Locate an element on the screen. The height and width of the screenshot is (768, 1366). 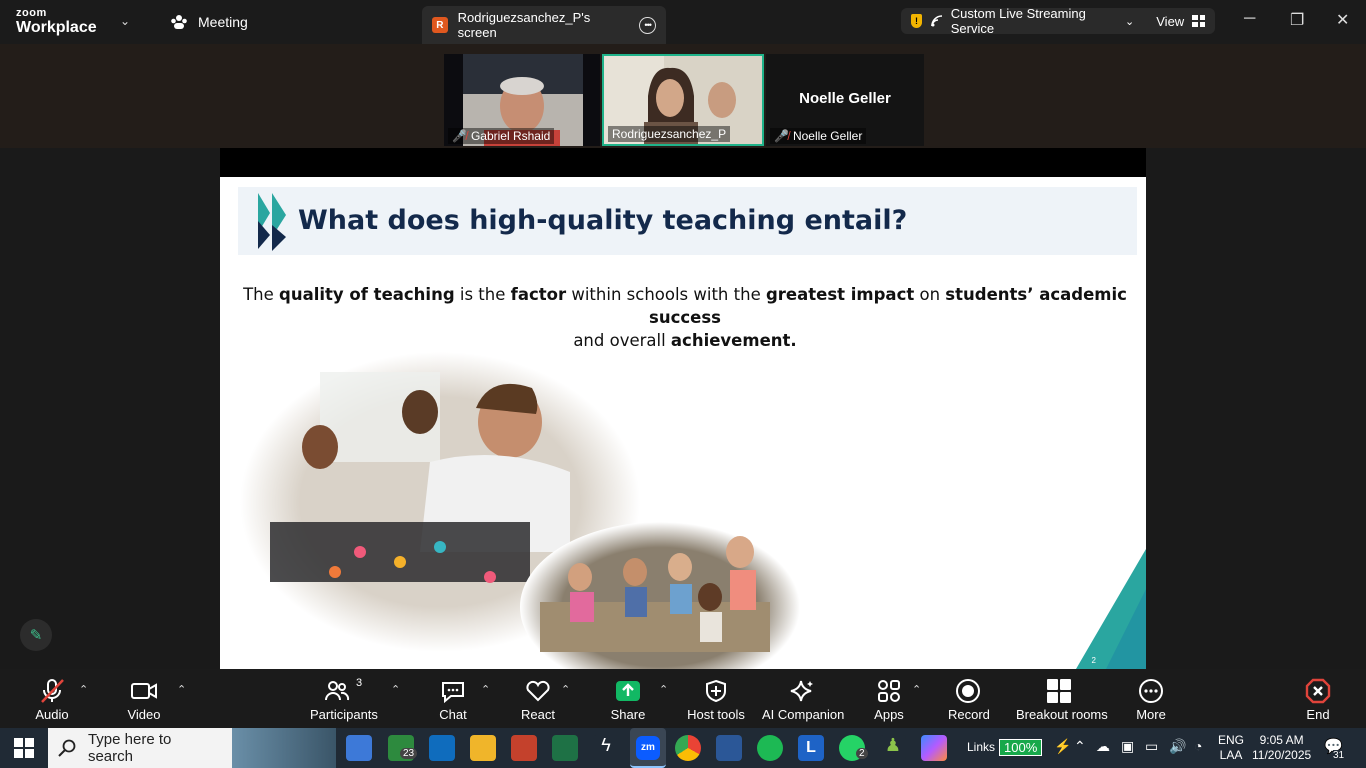
shield-icon: ! is located at coordinates (916, 21).